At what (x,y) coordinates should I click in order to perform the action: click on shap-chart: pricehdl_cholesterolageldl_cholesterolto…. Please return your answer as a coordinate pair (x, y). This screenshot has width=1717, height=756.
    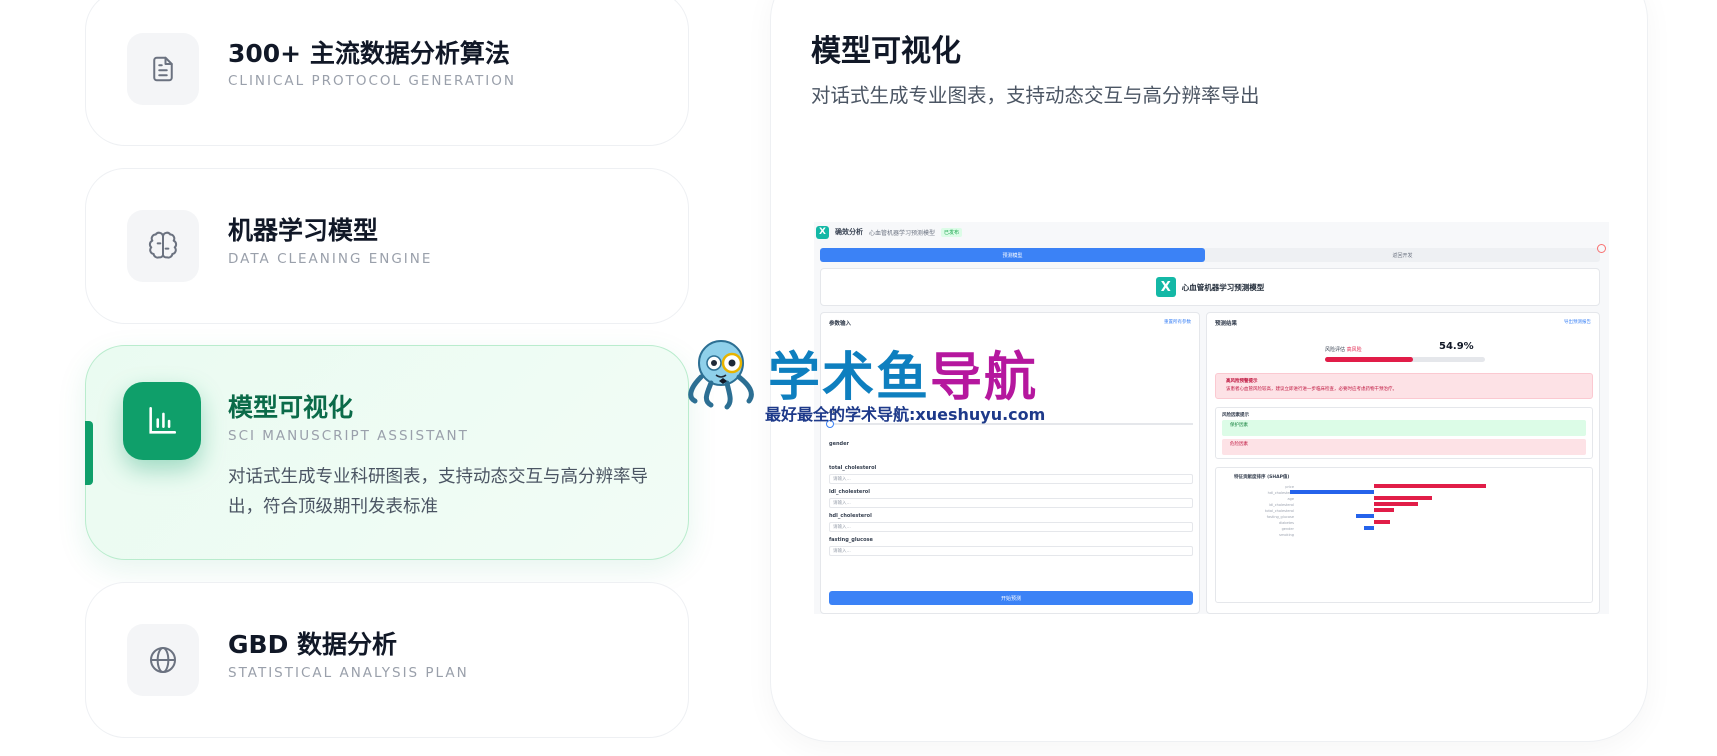
    Looking at the image, I should click on (1375, 510).